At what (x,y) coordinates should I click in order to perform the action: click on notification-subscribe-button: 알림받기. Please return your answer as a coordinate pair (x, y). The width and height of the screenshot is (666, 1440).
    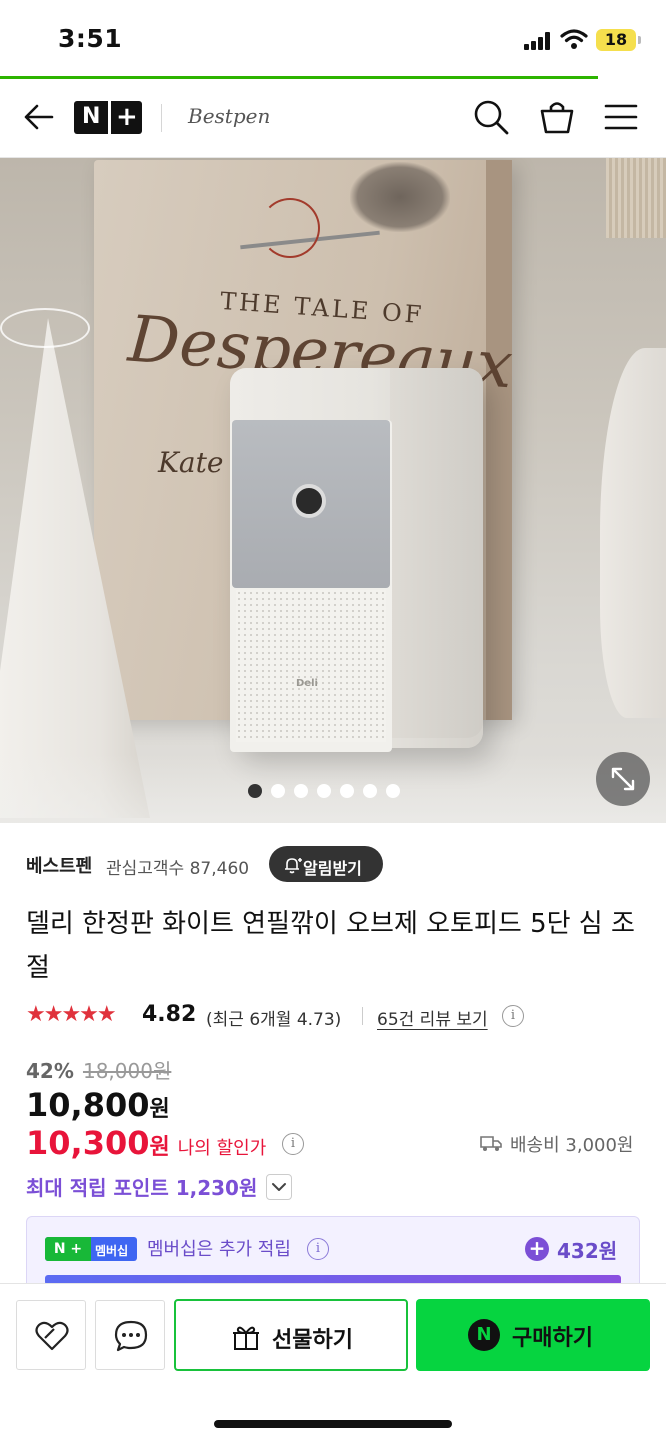
    Looking at the image, I should click on (326, 864).